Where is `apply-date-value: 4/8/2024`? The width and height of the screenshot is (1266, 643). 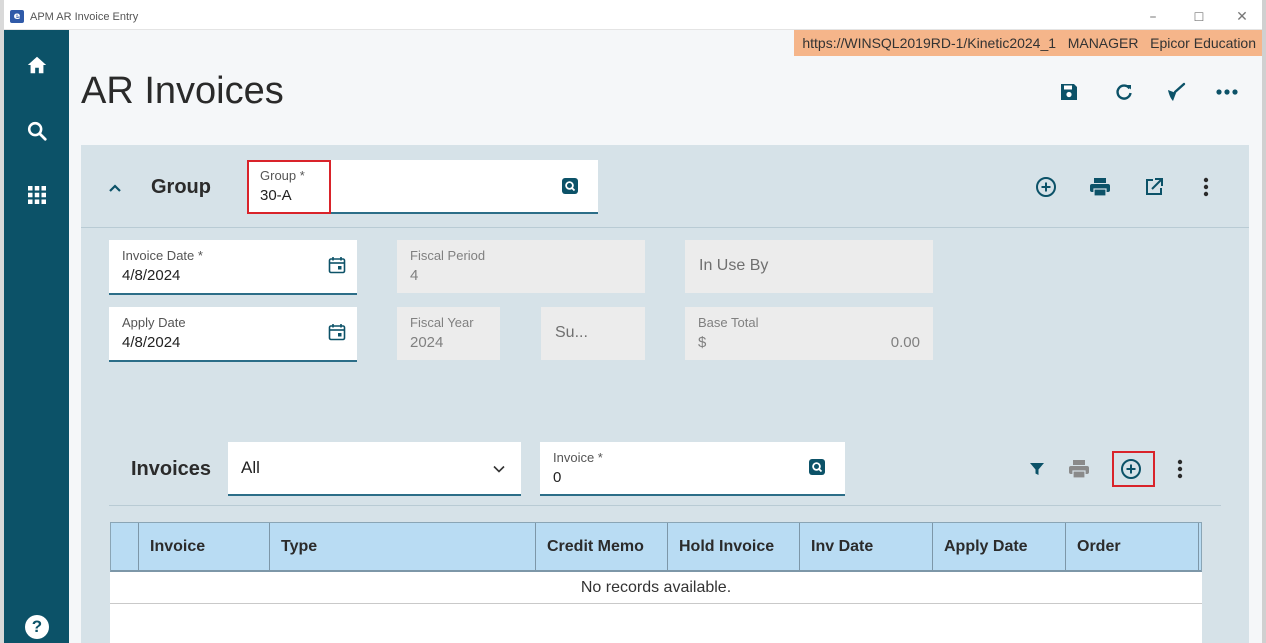
apply-date-value: 4/8/2024 is located at coordinates (151, 342).